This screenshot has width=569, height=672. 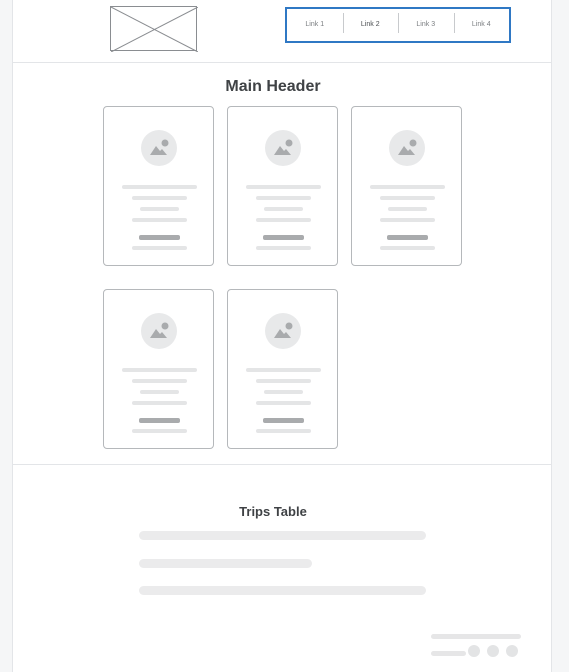 I want to click on nav-link-1: Link 1, so click(x=315, y=25).